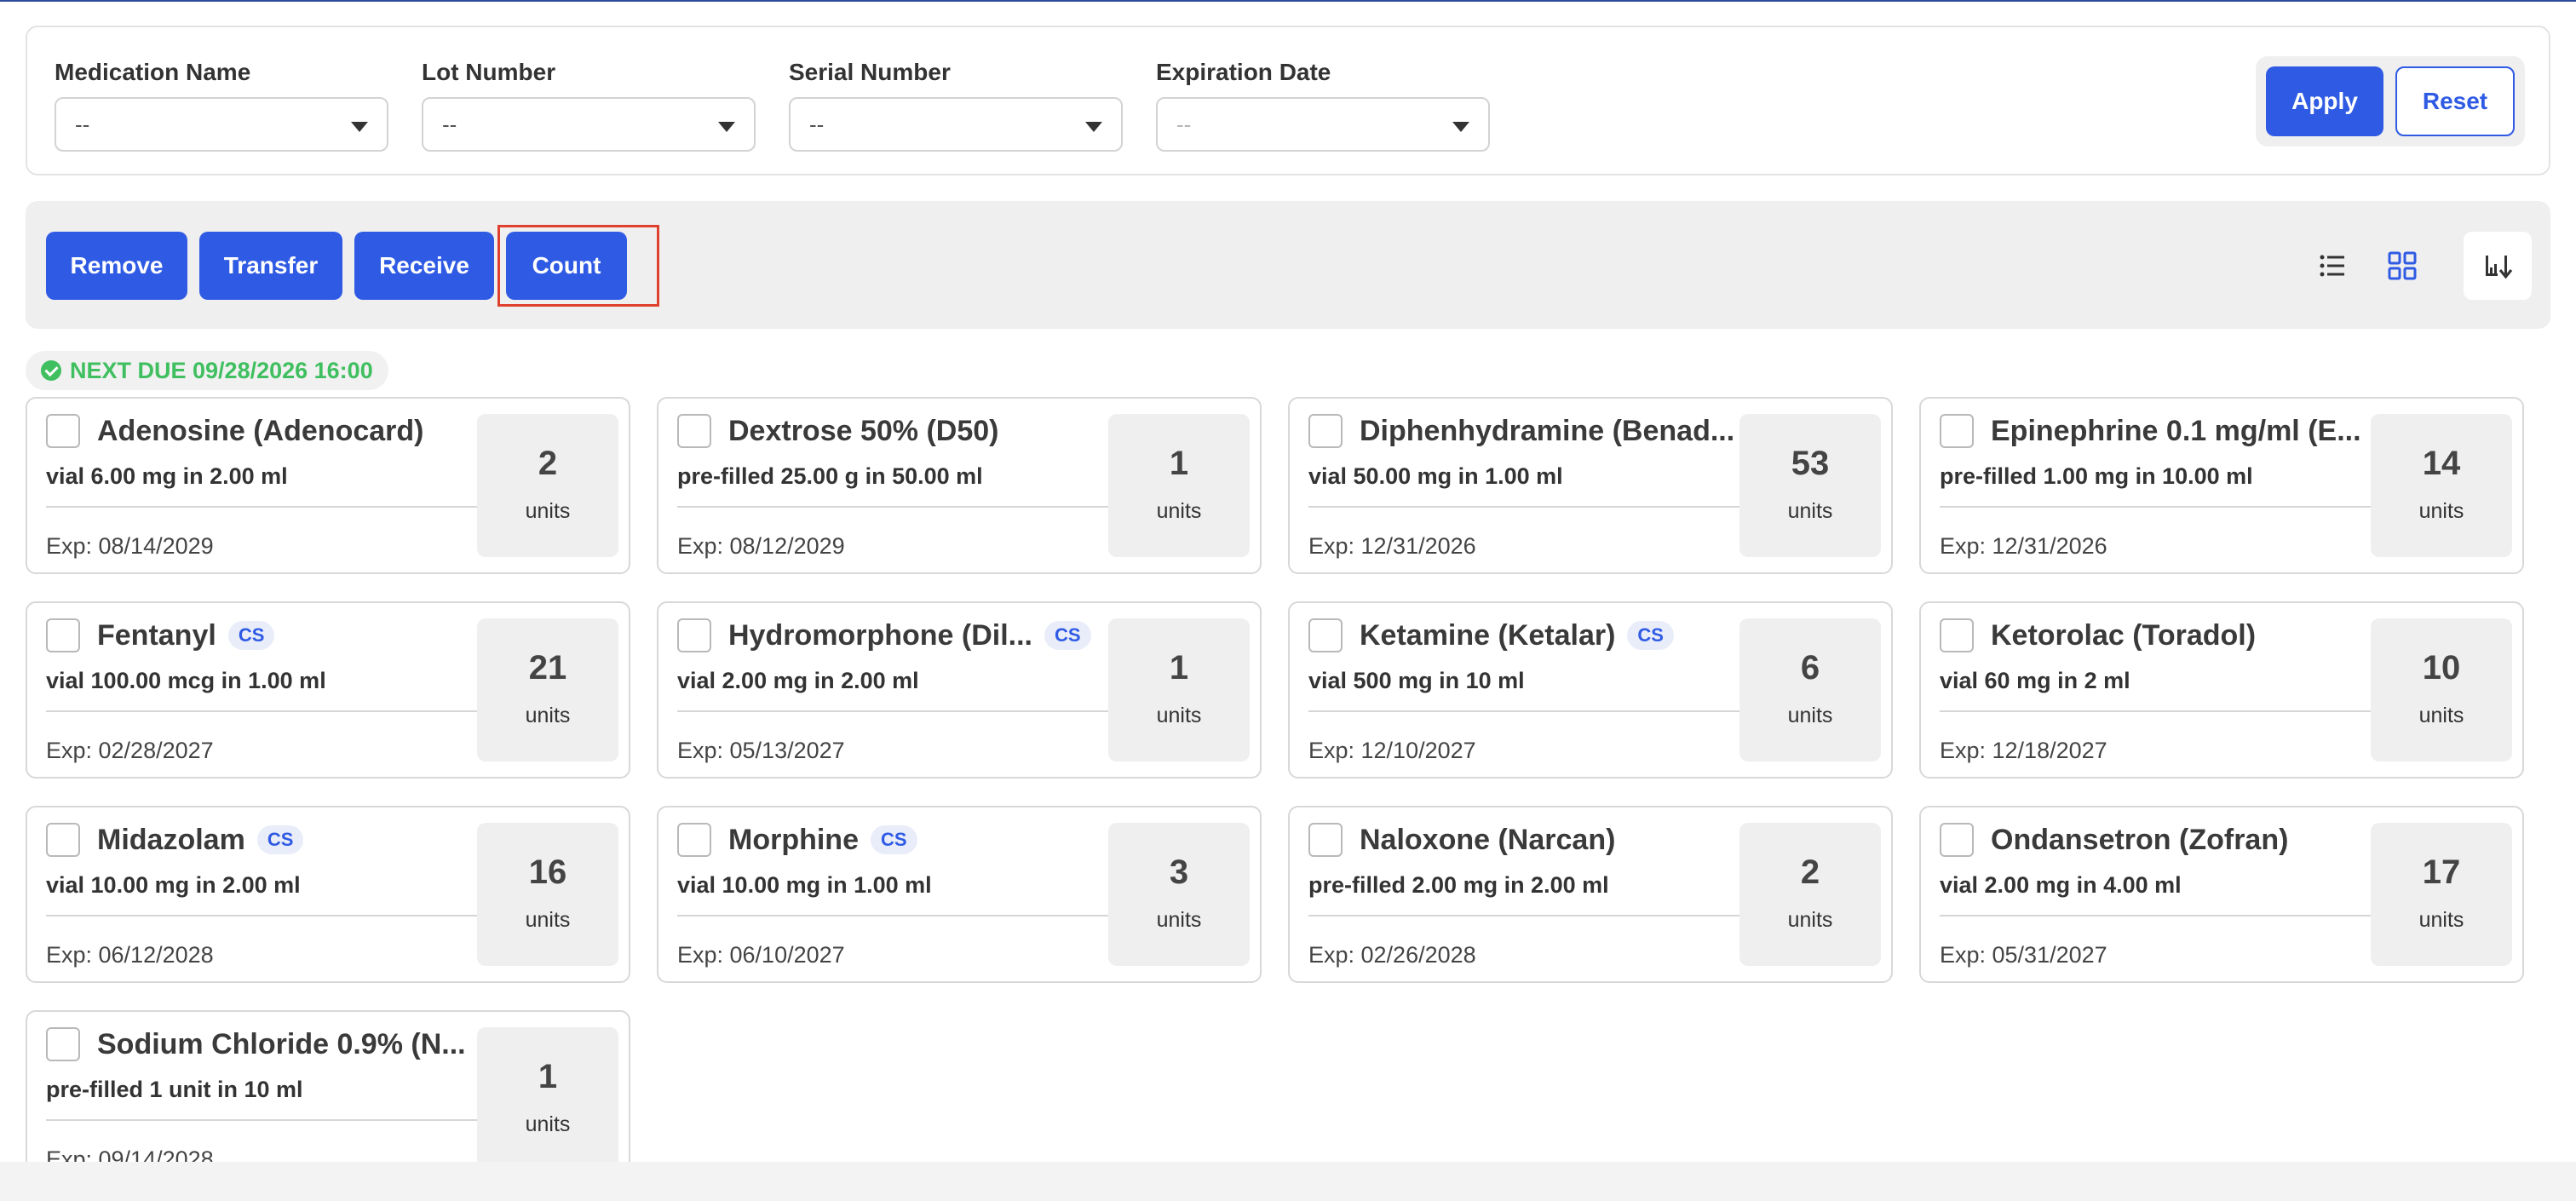  What do you see at coordinates (2402, 266) in the screenshot?
I see `grid-view-icon` at bounding box center [2402, 266].